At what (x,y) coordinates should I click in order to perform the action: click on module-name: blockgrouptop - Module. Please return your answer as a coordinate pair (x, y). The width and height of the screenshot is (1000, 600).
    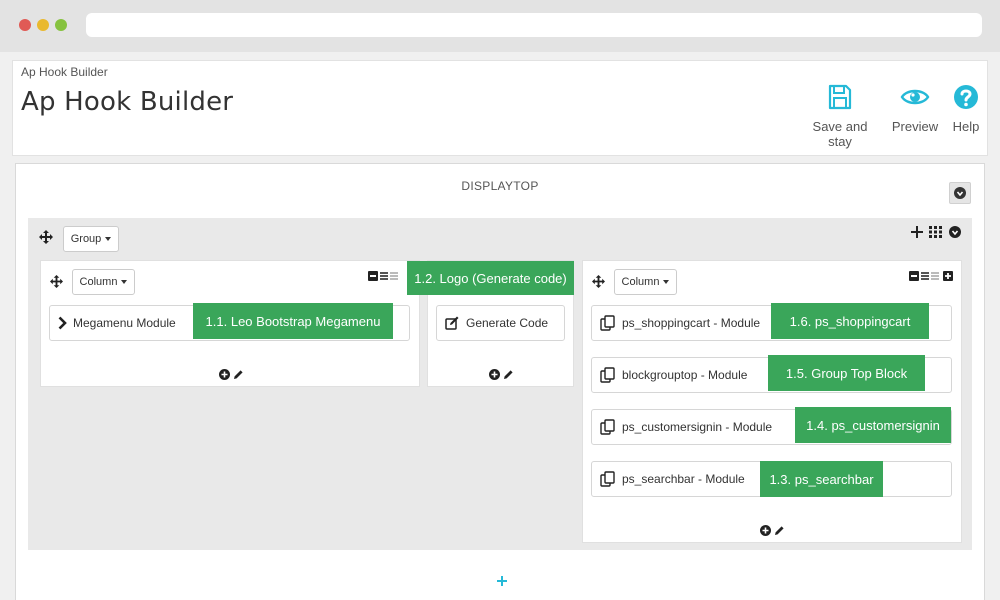
    Looking at the image, I should click on (685, 375).